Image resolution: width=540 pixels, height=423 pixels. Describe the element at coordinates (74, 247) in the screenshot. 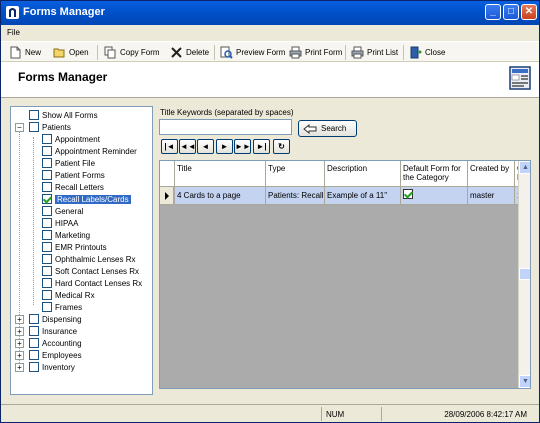

I see `tree-item-emr-printouts: EMR Printouts` at that location.